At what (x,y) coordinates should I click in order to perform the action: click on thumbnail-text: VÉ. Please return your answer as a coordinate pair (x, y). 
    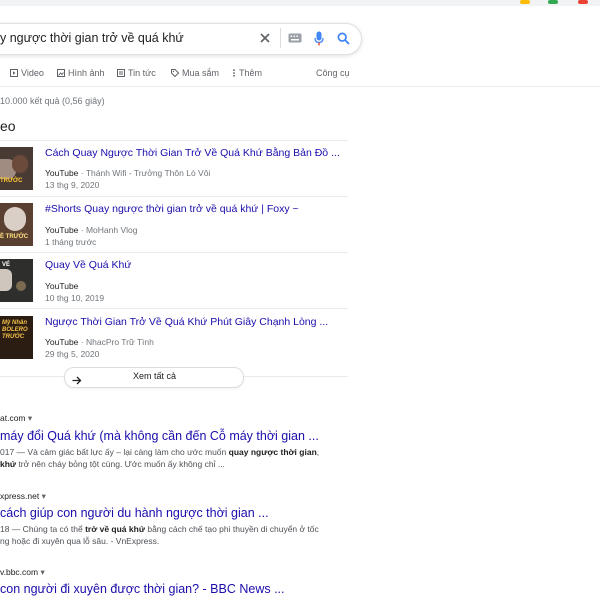
    Looking at the image, I should click on (6, 265).